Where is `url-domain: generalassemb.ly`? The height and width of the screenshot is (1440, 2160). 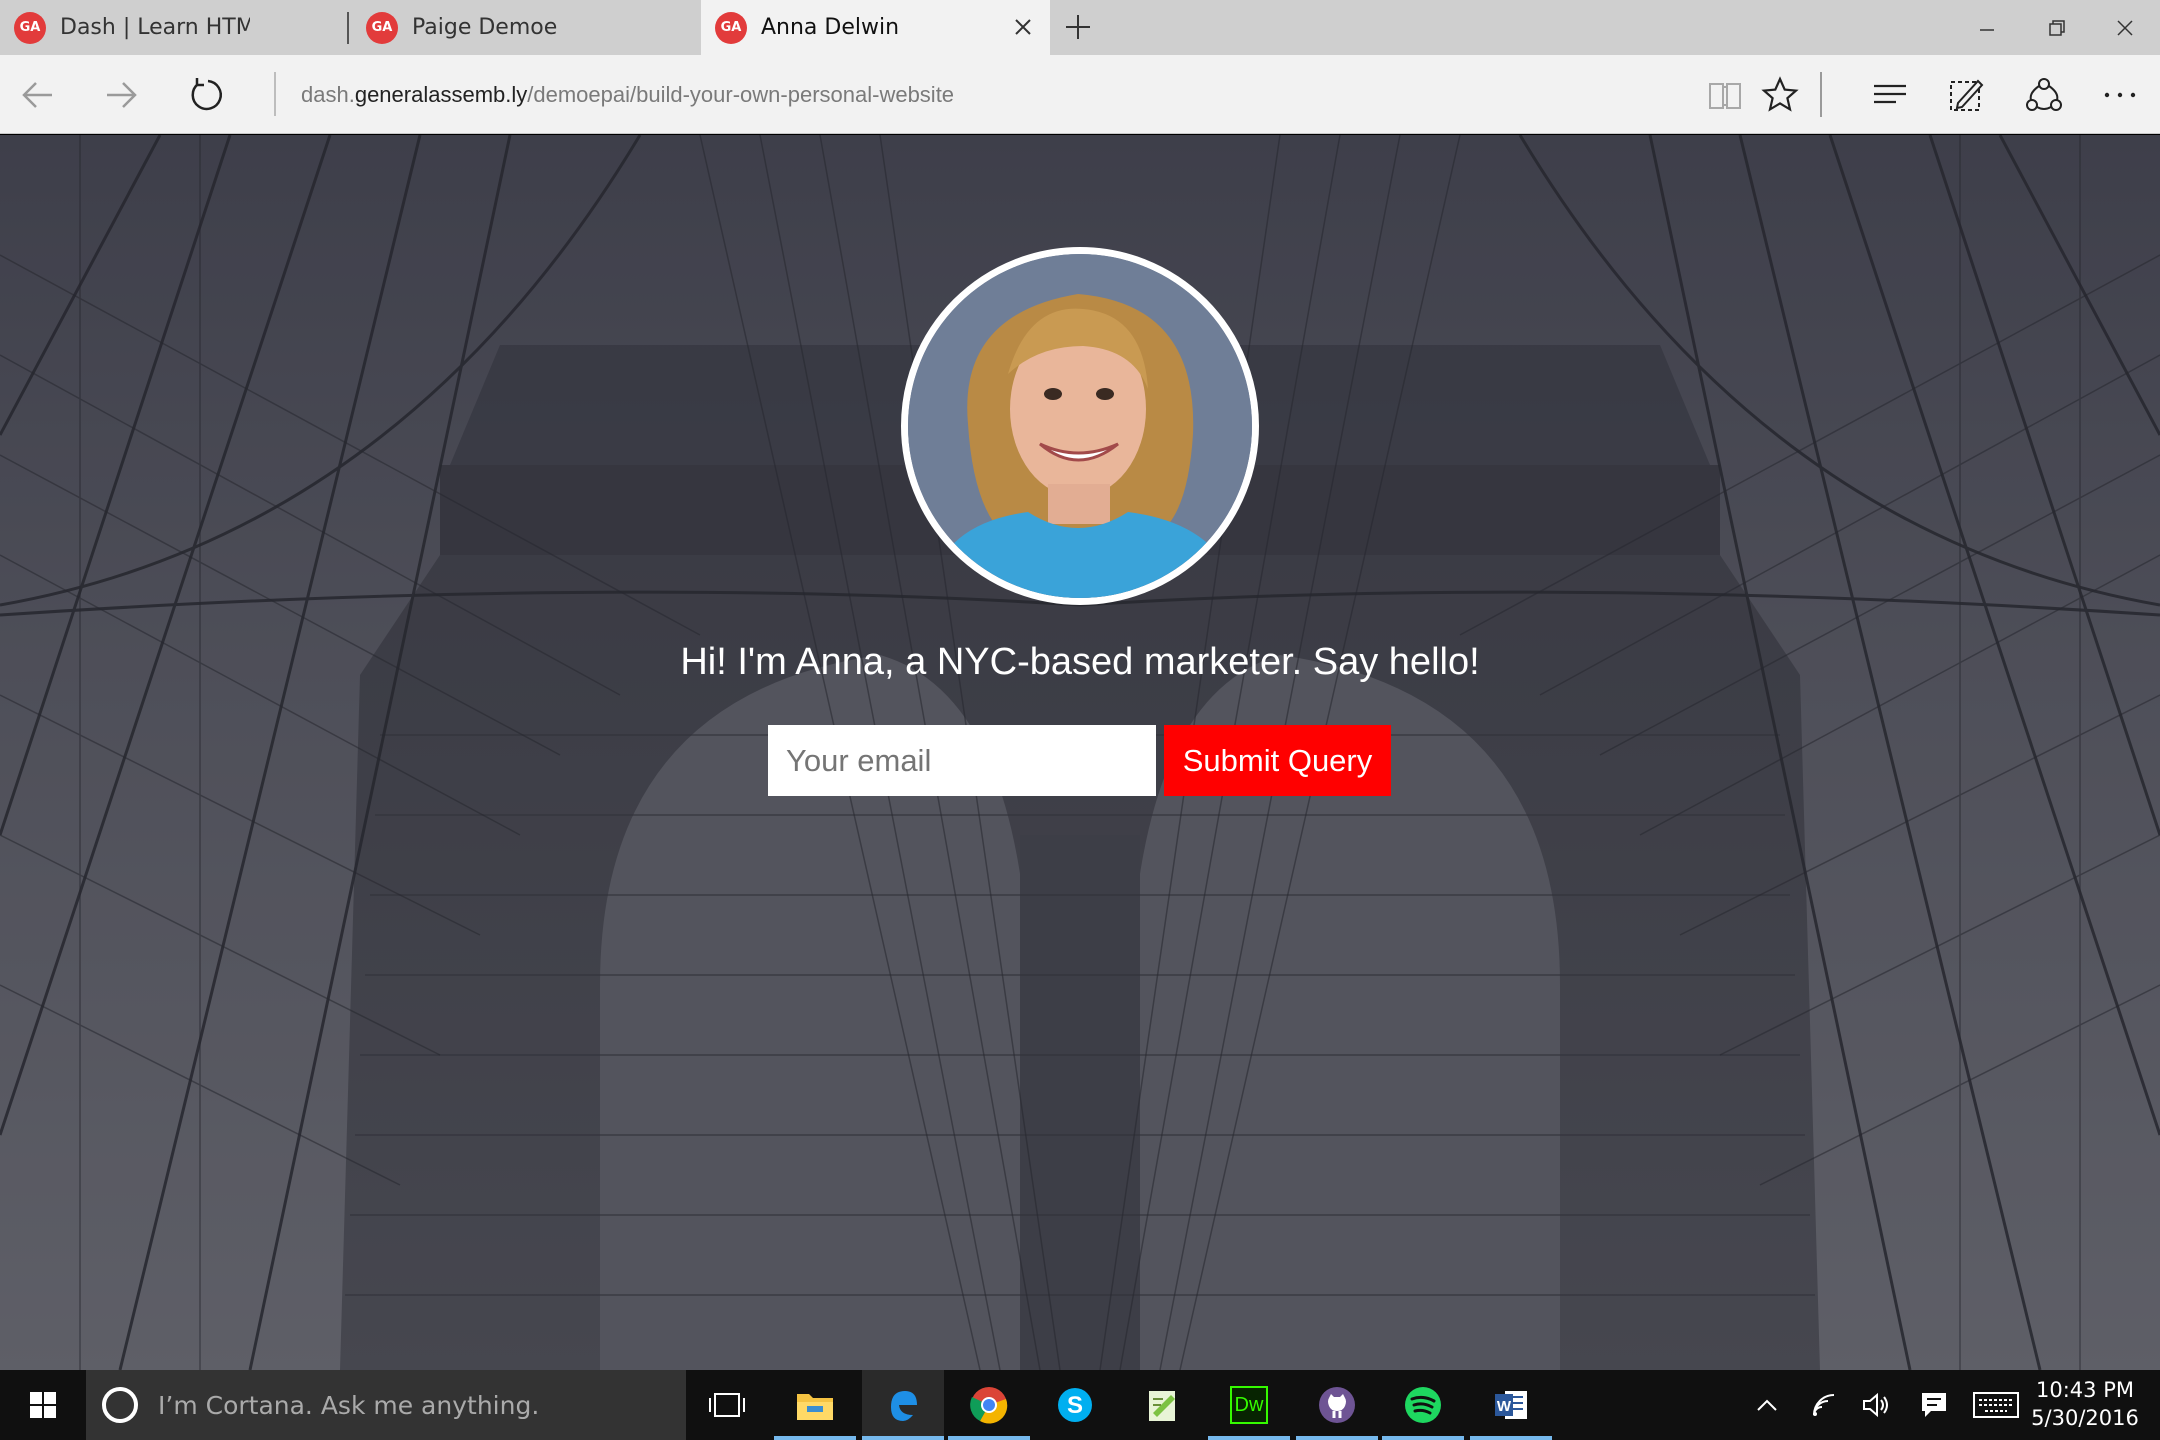
url-domain: generalassemb.ly is located at coordinates (441, 94).